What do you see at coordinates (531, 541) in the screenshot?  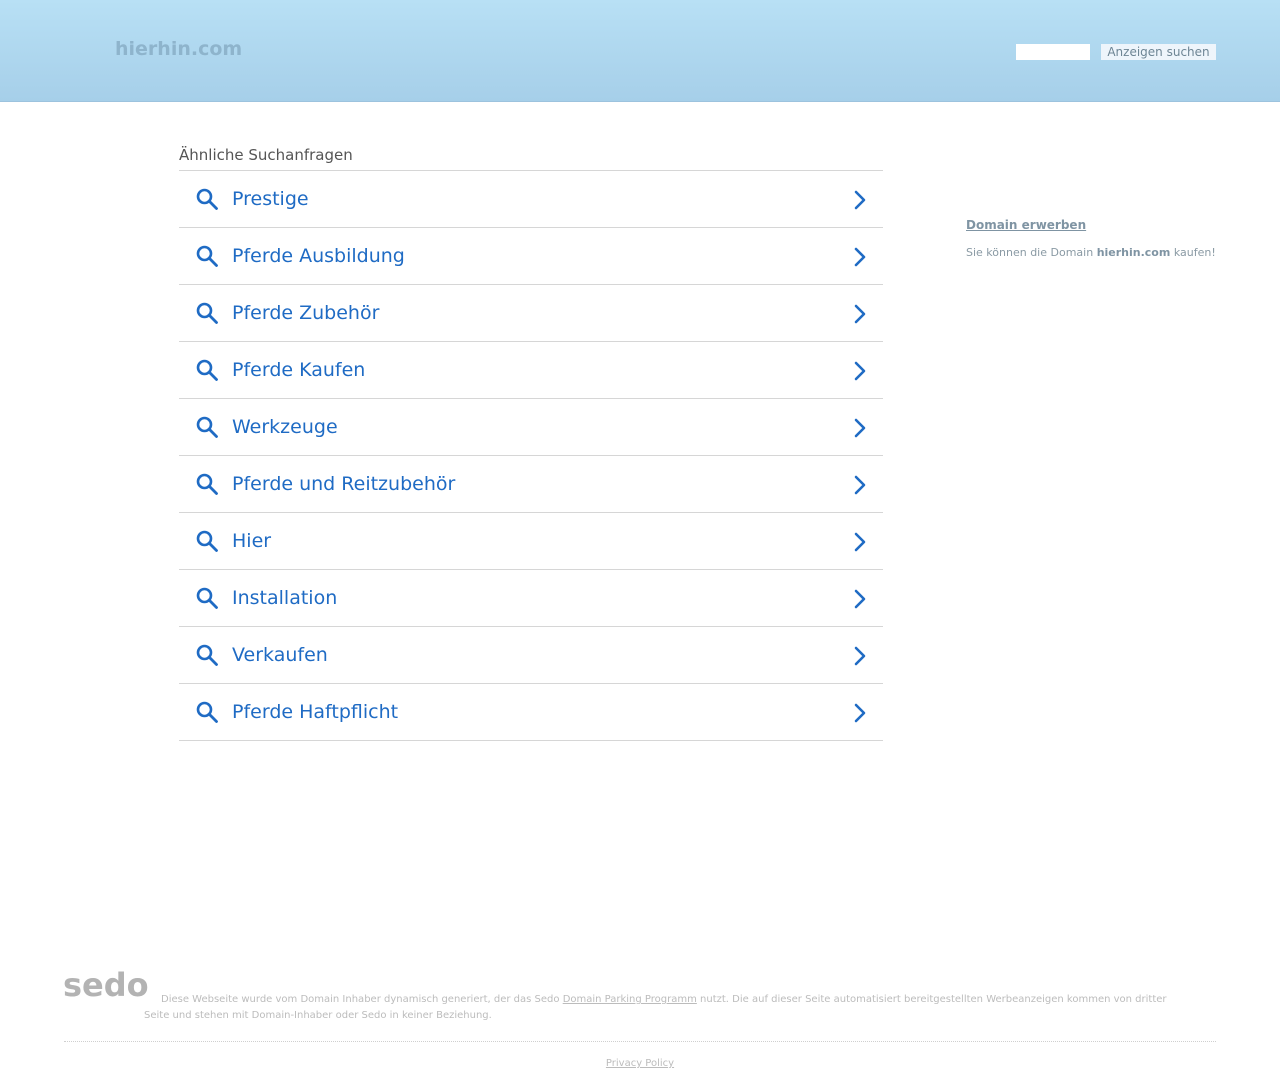 I see `list-item: Hier` at bounding box center [531, 541].